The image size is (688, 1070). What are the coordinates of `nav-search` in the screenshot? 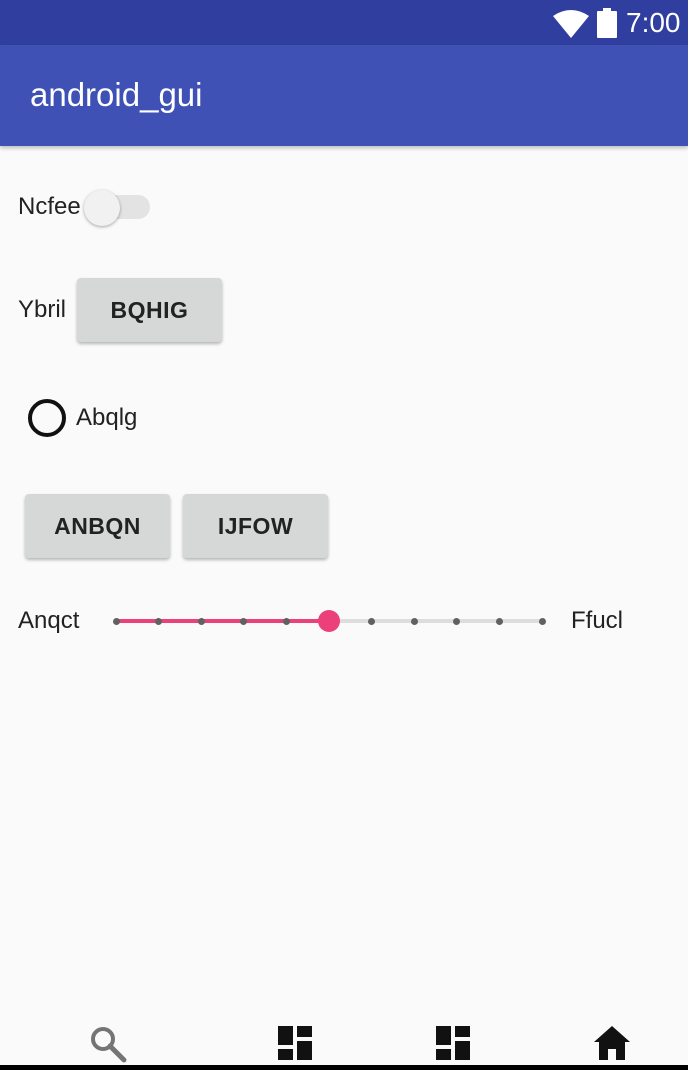 It's located at (110, 1046).